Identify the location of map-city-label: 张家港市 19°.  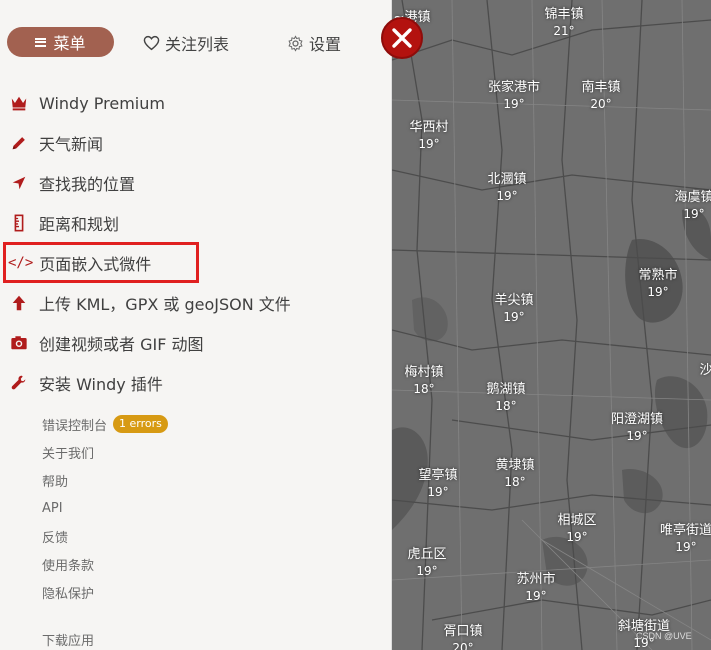
(514, 96).